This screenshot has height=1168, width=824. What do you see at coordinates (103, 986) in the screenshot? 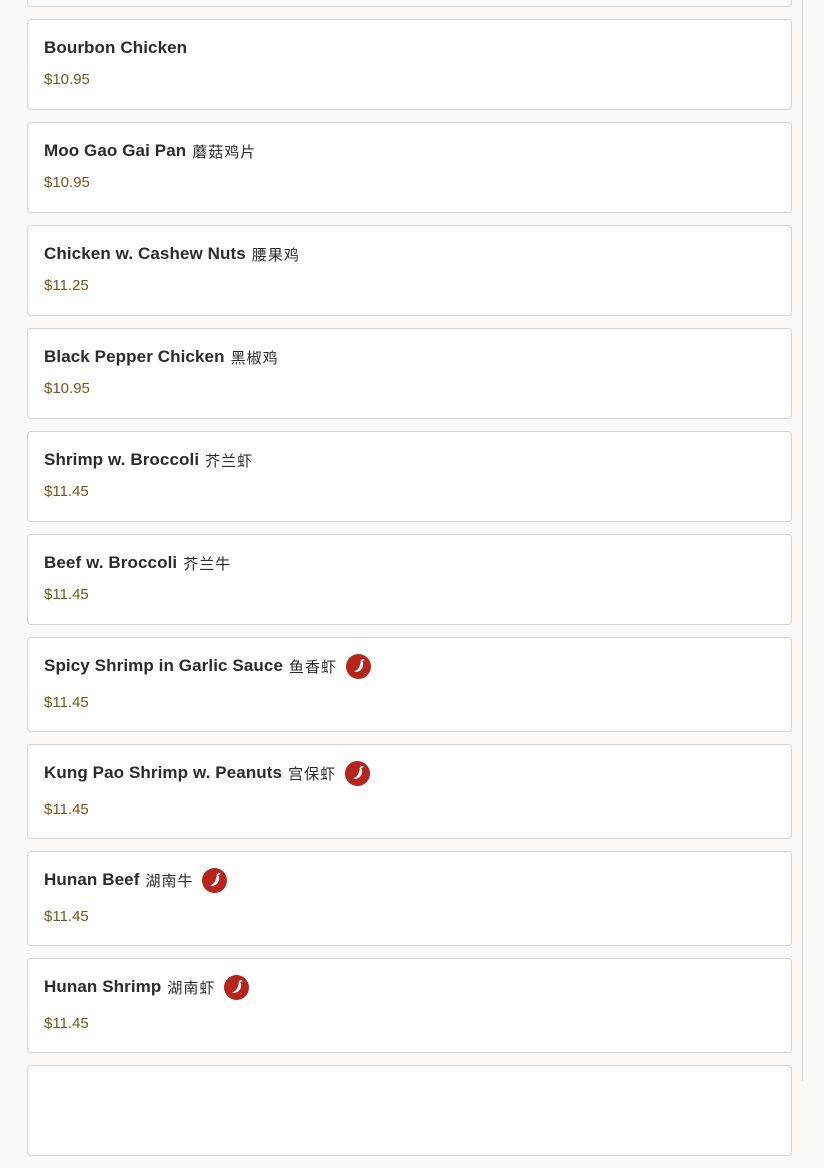
I see `menu-item-name: Hunan Shrimp` at bounding box center [103, 986].